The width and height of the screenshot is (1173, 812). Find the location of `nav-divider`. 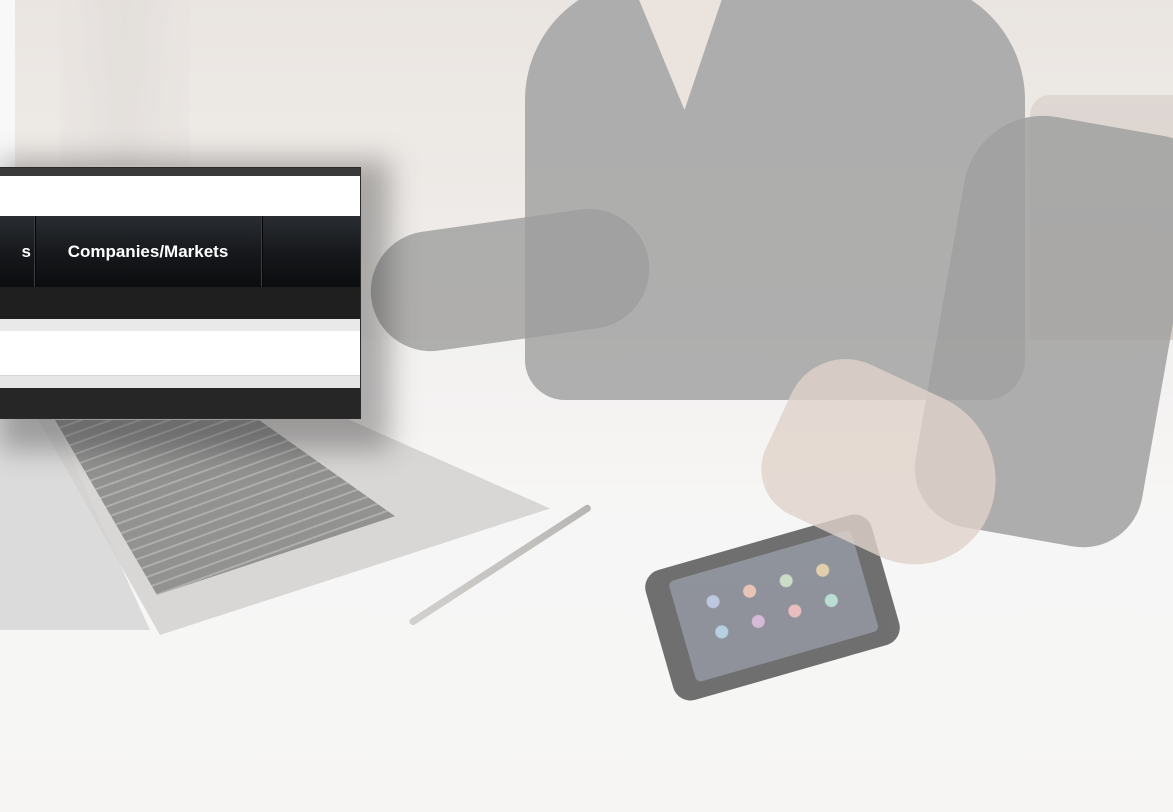

nav-divider is located at coordinates (261, 251).